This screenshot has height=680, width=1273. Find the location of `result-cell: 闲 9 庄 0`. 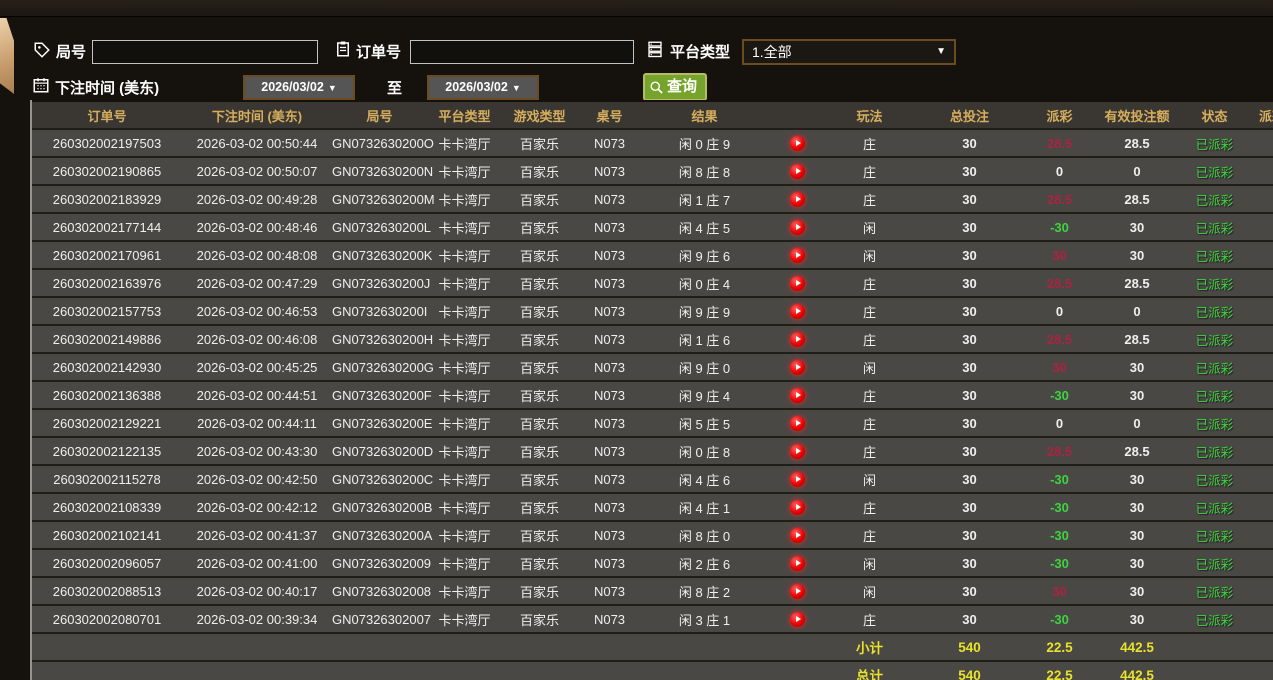

result-cell: 闲 9 庄 0 is located at coordinates (704, 367).